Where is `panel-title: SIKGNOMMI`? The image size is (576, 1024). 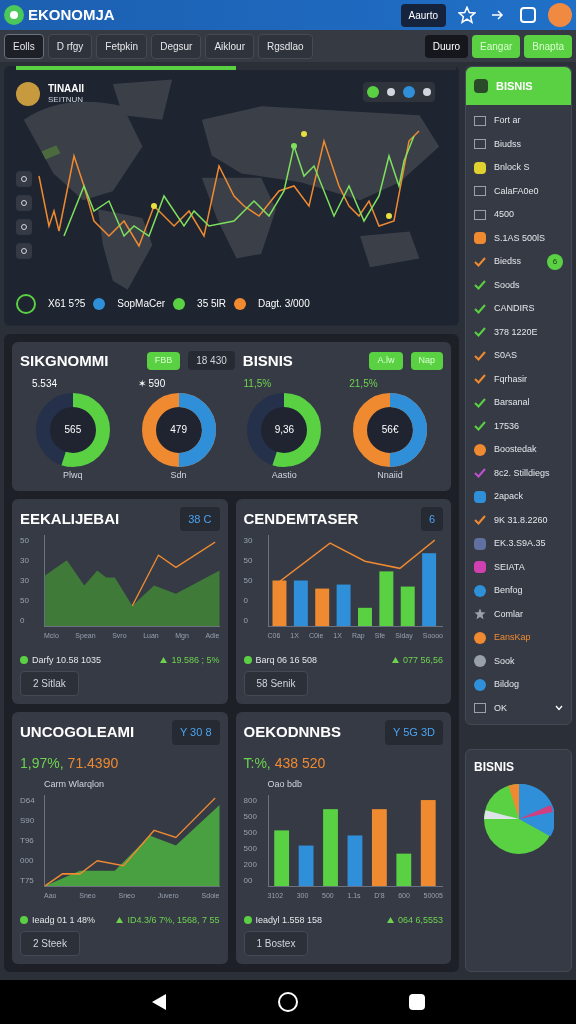
panel-title: SIKGNOMMI is located at coordinates (65, 360).